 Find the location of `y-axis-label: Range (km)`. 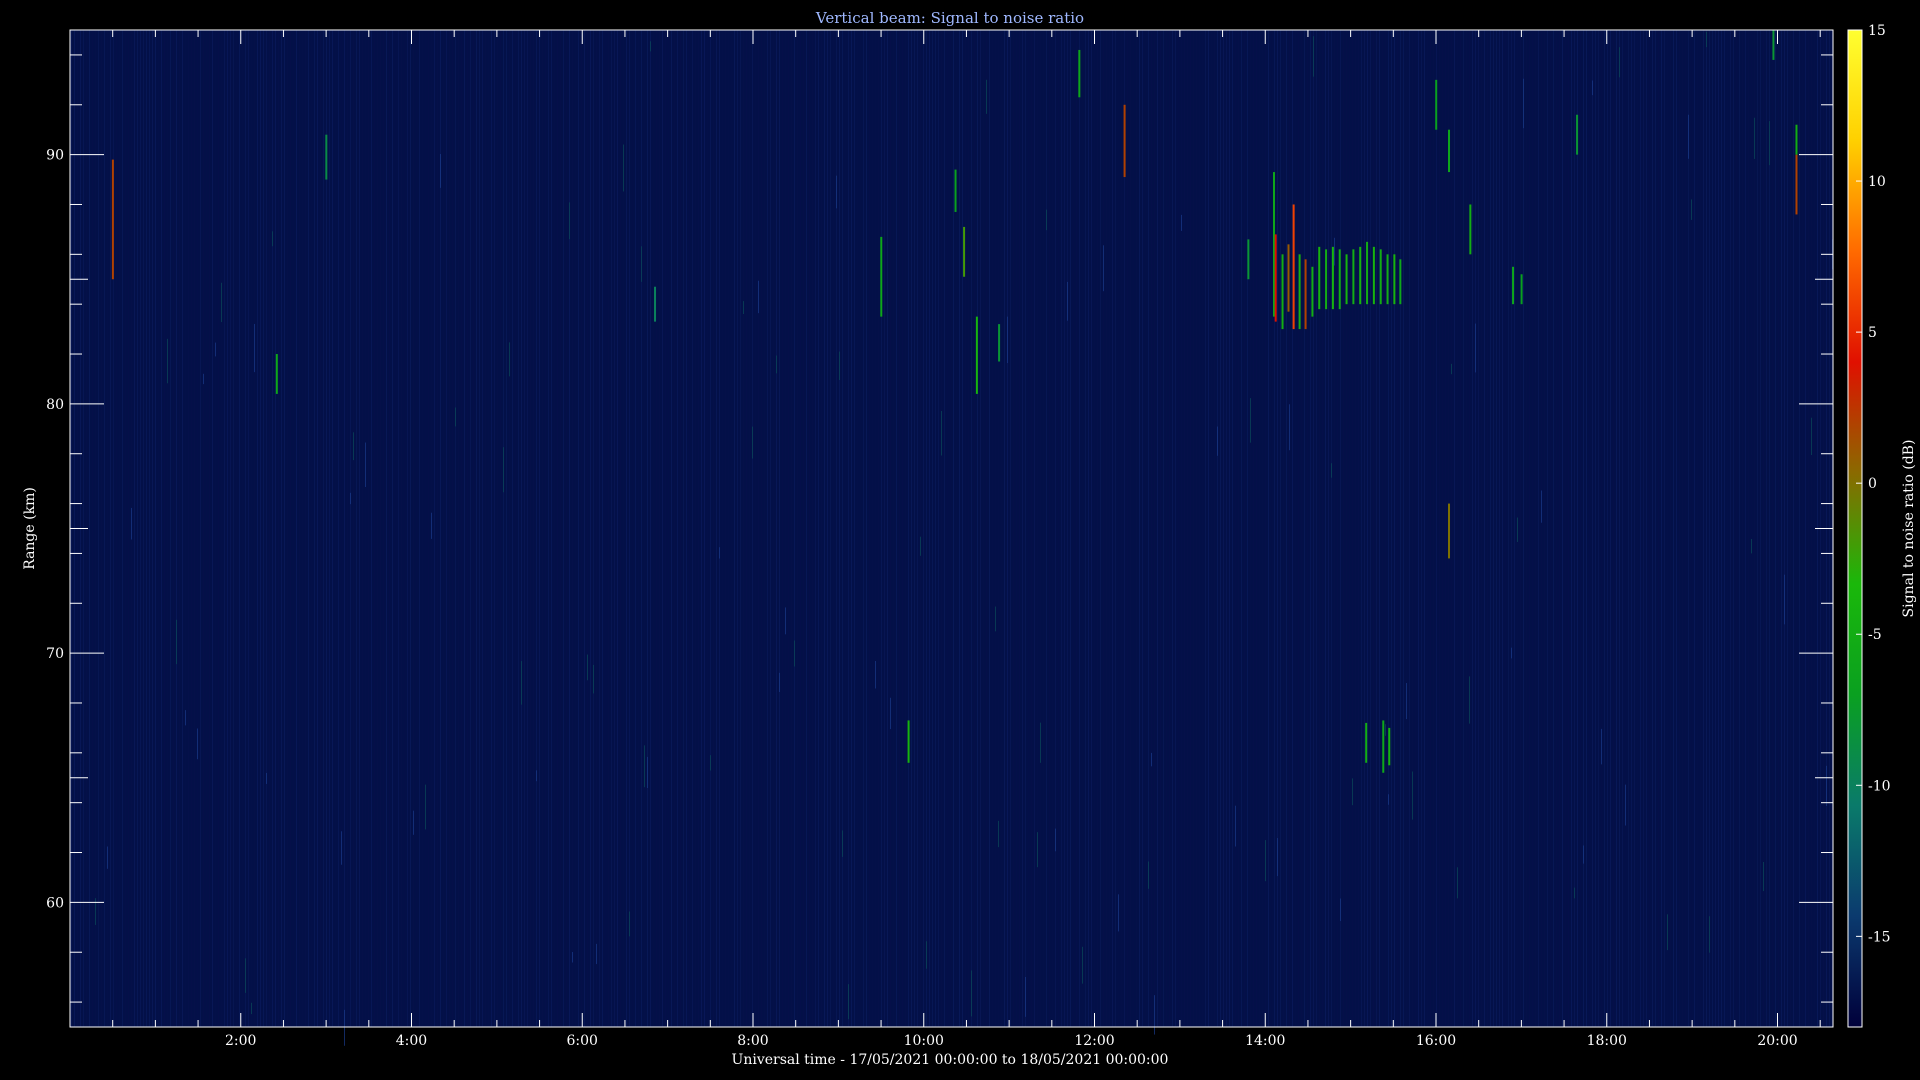

y-axis-label: Range (km) is located at coordinates (30, 528).